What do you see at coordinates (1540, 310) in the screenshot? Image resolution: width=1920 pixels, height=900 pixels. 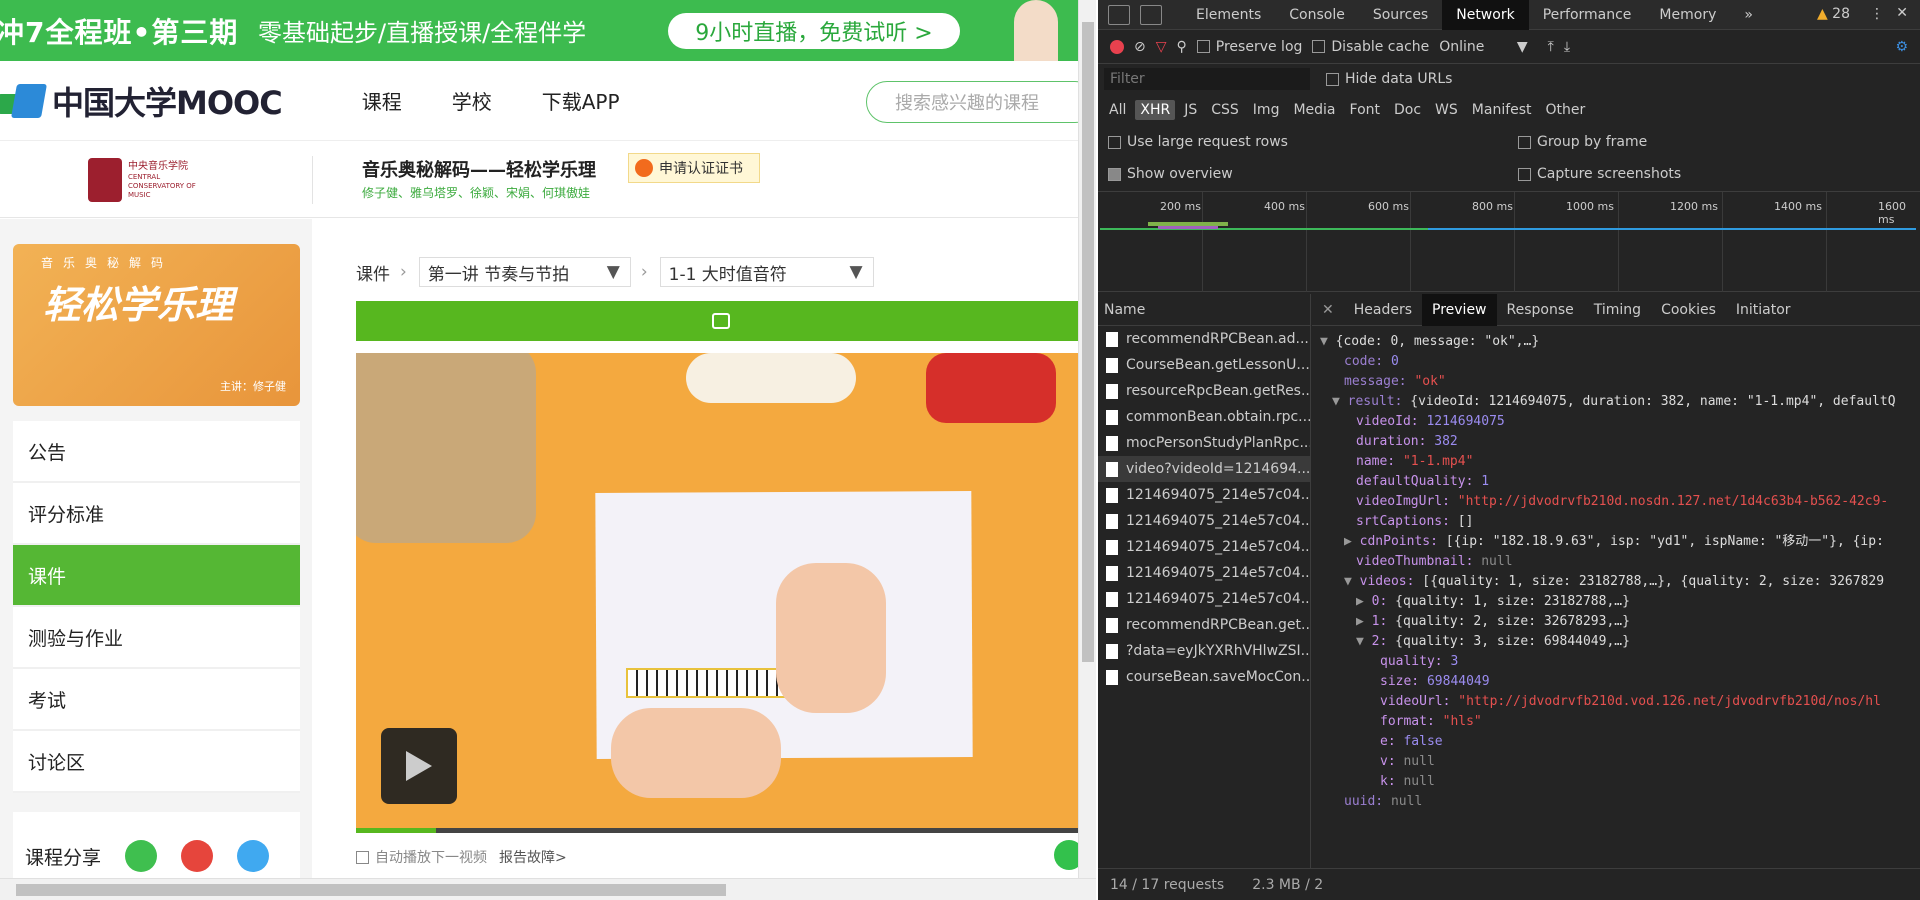 I see `tab-response: Response` at bounding box center [1540, 310].